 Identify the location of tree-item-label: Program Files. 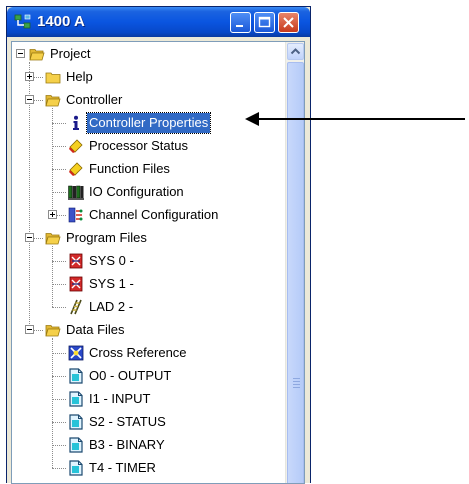
(106, 237).